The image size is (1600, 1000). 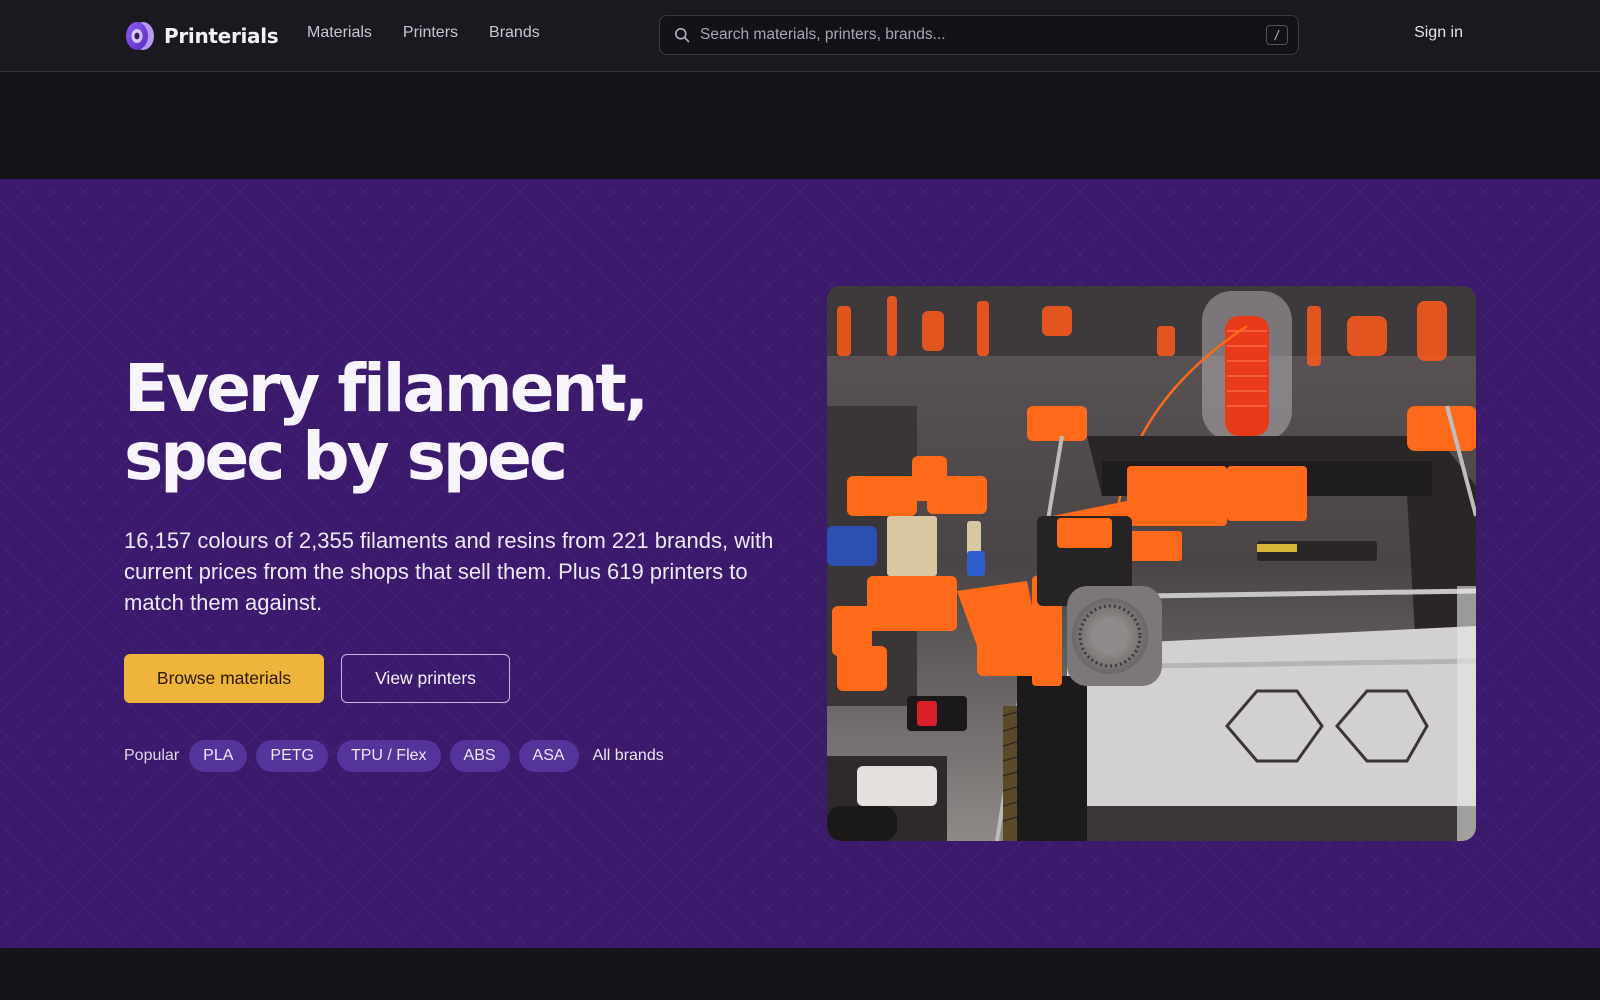 What do you see at coordinates (514, 33) in the screenshot?
I see `nav-item-brands: Brands` at bounding box center [514, 33].